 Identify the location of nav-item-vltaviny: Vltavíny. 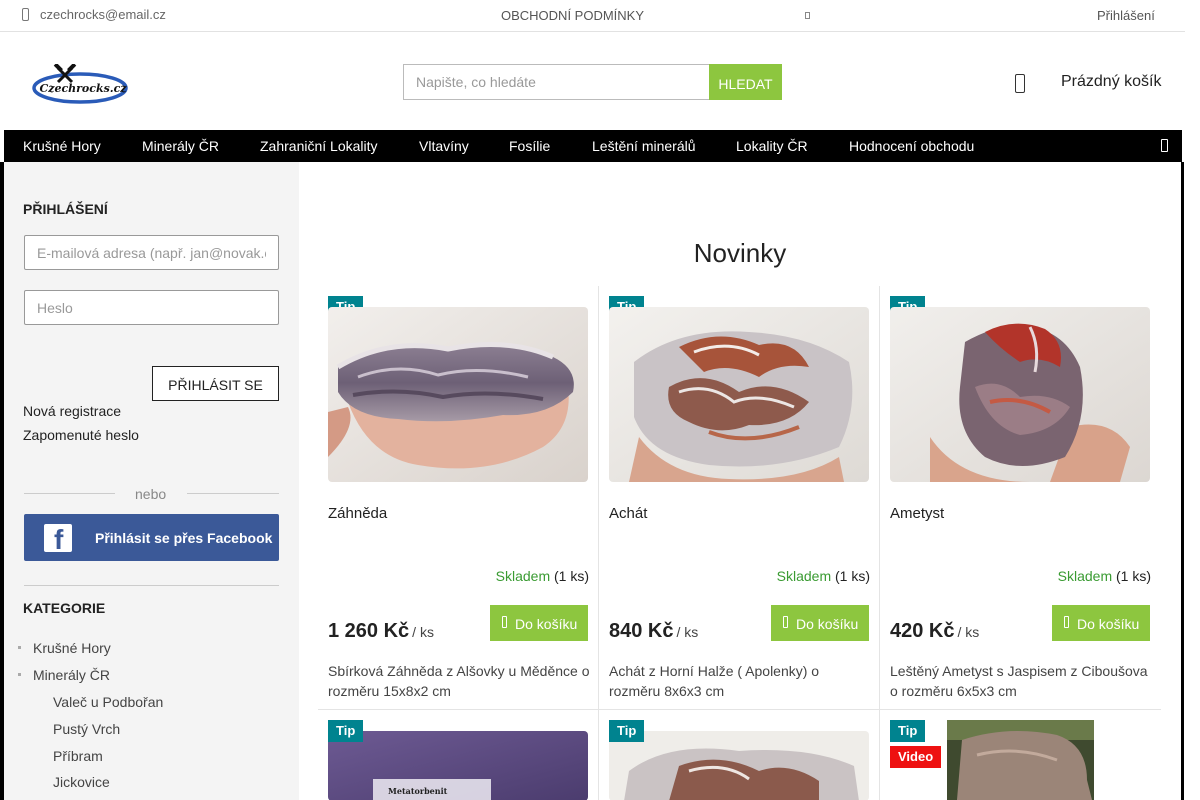
(444, 146).